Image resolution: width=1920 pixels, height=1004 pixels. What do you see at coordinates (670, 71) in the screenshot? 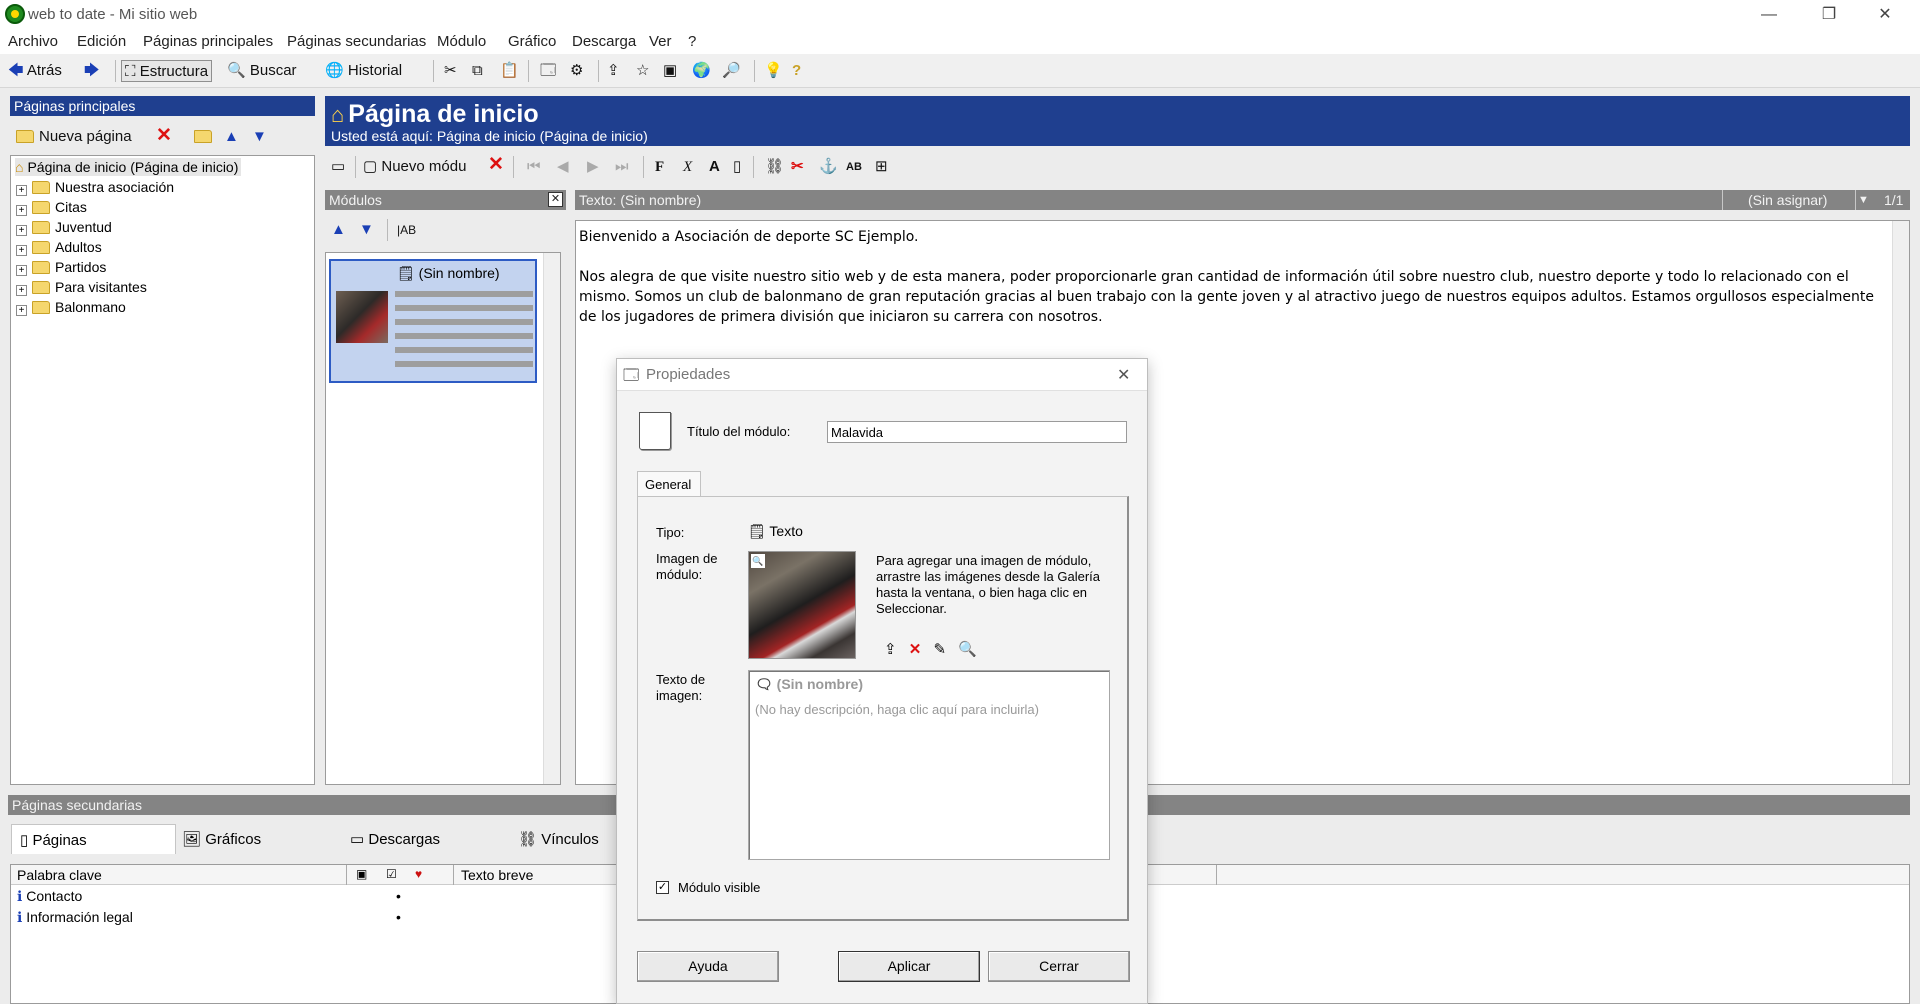
I see `image-button: ▣` at bounding box center [670, 71].